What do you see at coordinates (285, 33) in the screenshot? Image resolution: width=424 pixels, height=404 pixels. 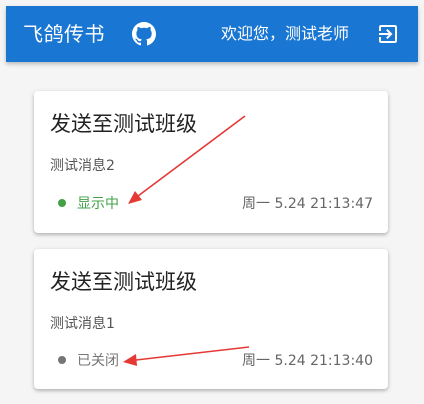 I see `welcome-text: 欢迎您，测试老师` at bounding box center [285, 33].